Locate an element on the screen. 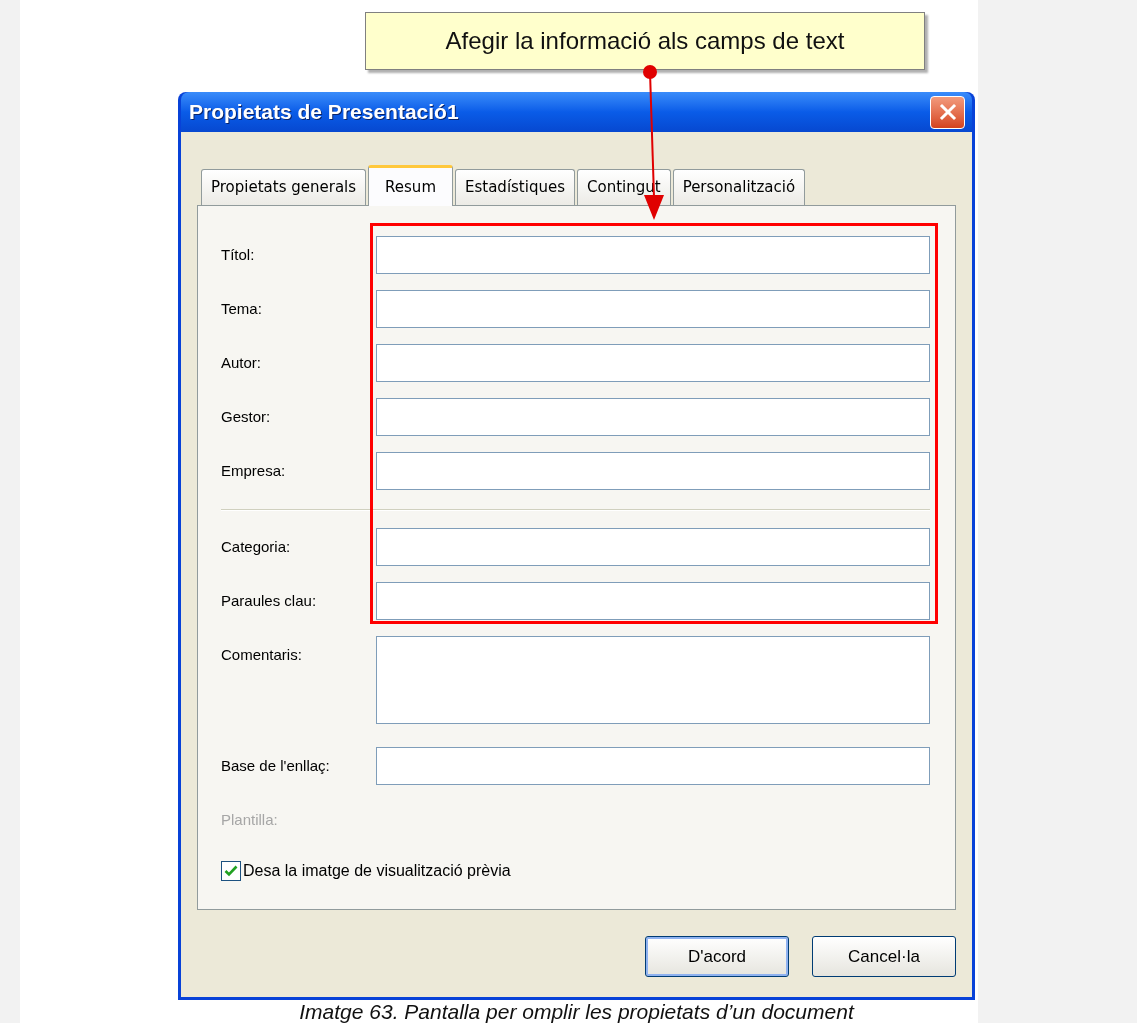 Image resolution: width=1137 pixels, height=1023 pixels. field-label: Títol: is located at coordinates (238, 254).